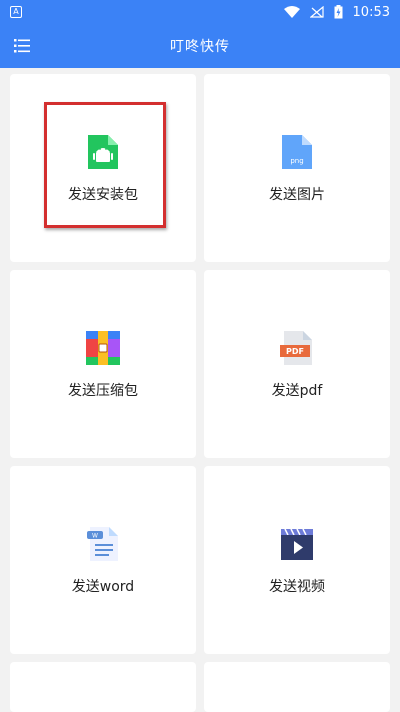  I want to click on word-file-icon: W, so click(102, 544).